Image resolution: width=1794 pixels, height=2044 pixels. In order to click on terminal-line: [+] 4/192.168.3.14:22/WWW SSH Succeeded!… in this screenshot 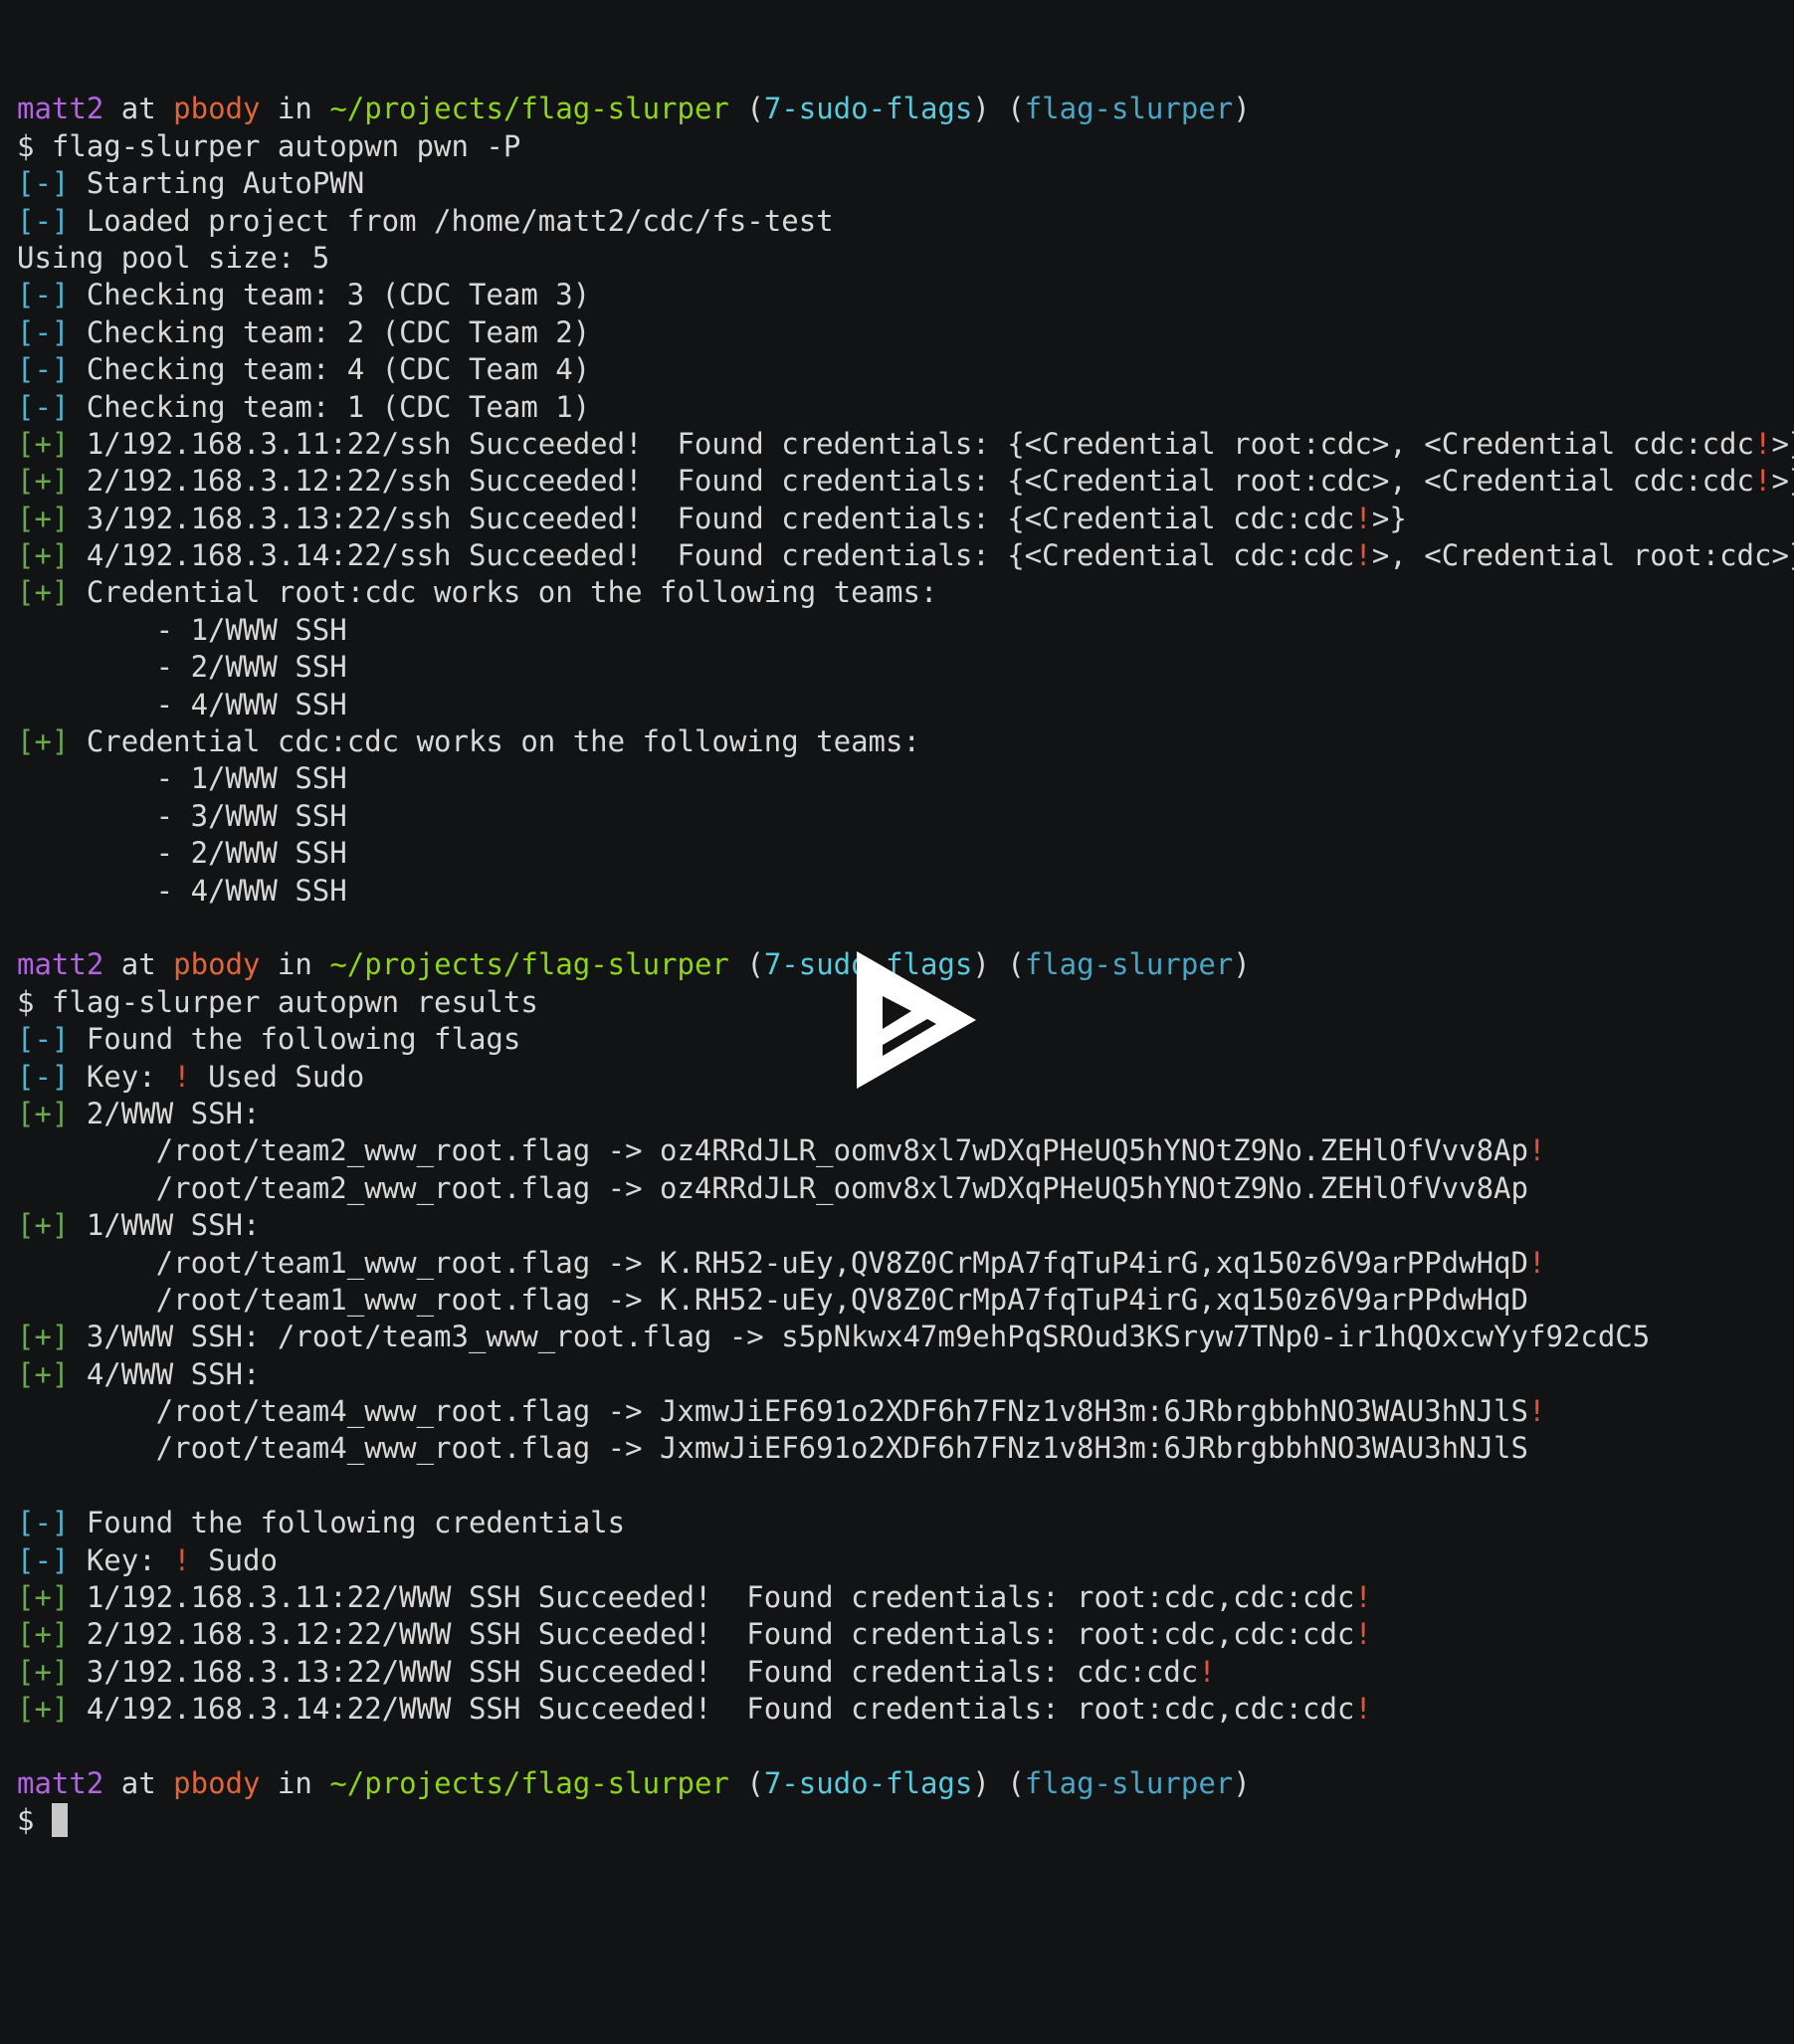, I will do `click(905, 1709)`.